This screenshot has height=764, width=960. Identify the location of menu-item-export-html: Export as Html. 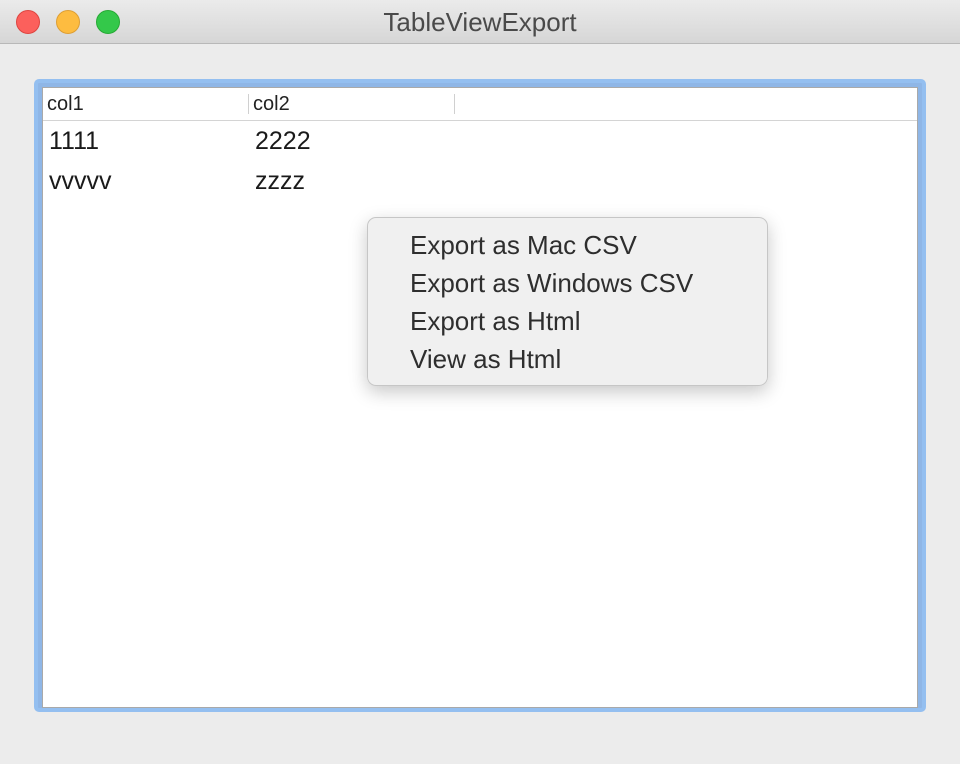
(567, 321).